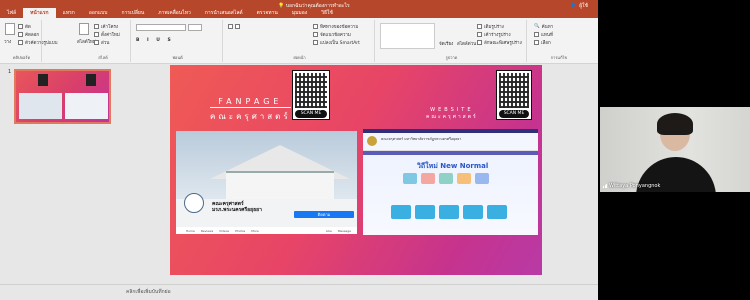 This screenshot has width=750, height=300. What do you see at coordinates (177, 57) in the screenshot?
I see `font-group-label: ฟอนต์` at bounding box center [177, 57].